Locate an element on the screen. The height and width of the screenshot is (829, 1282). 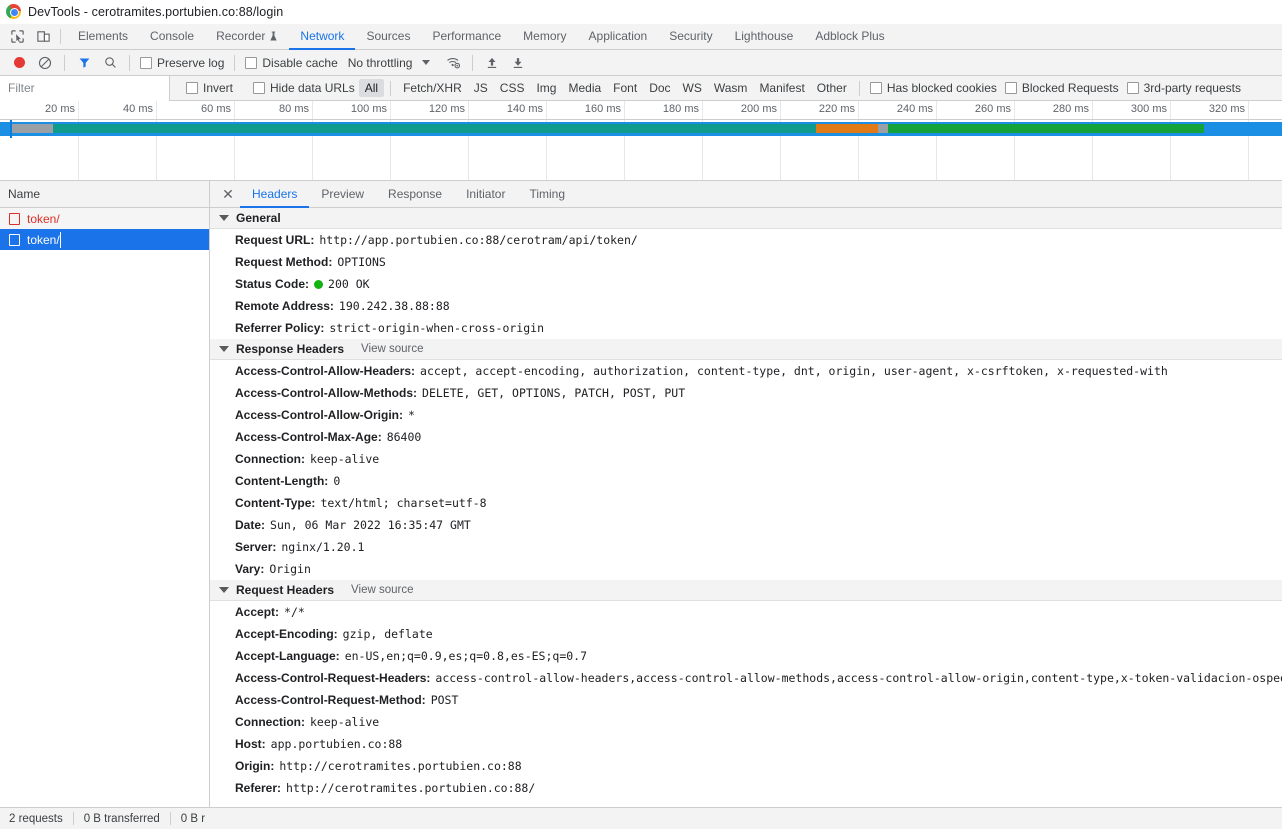
section-header-request-headers: Request Headers View source is located at coordinates (746, 590).